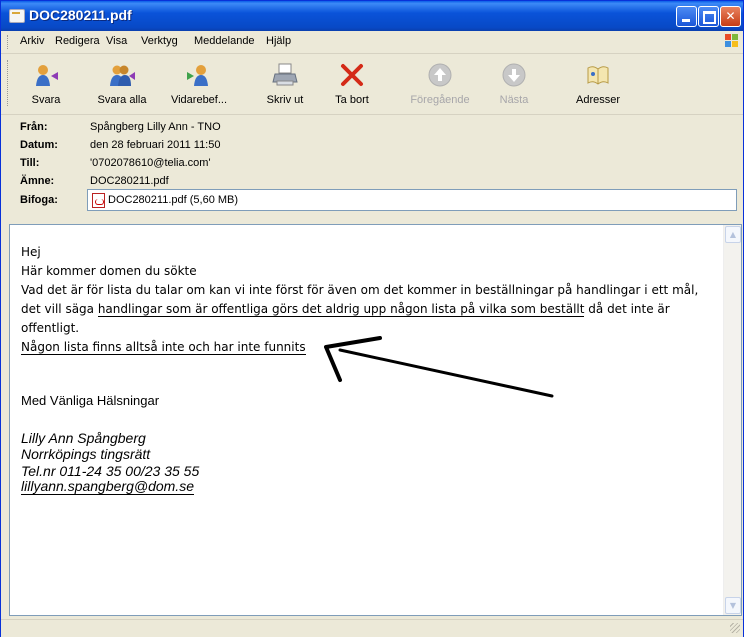 The height and width of the screenshot is (637, 744). I want to click on vertical-scrollbar: ▲ ▼, so click(732, 420).